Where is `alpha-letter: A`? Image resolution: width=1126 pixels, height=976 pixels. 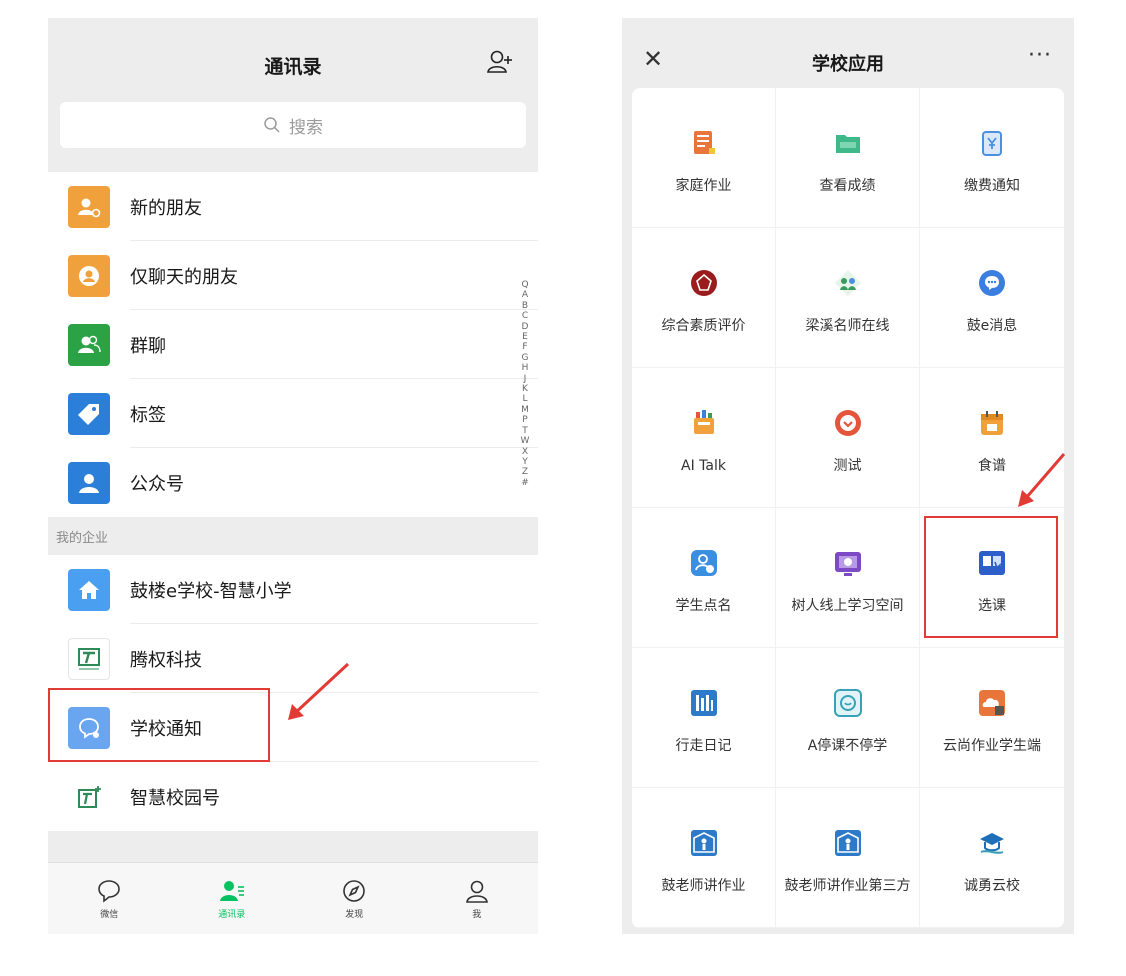 alpha-letter: A is located at coordinates (525, 295).